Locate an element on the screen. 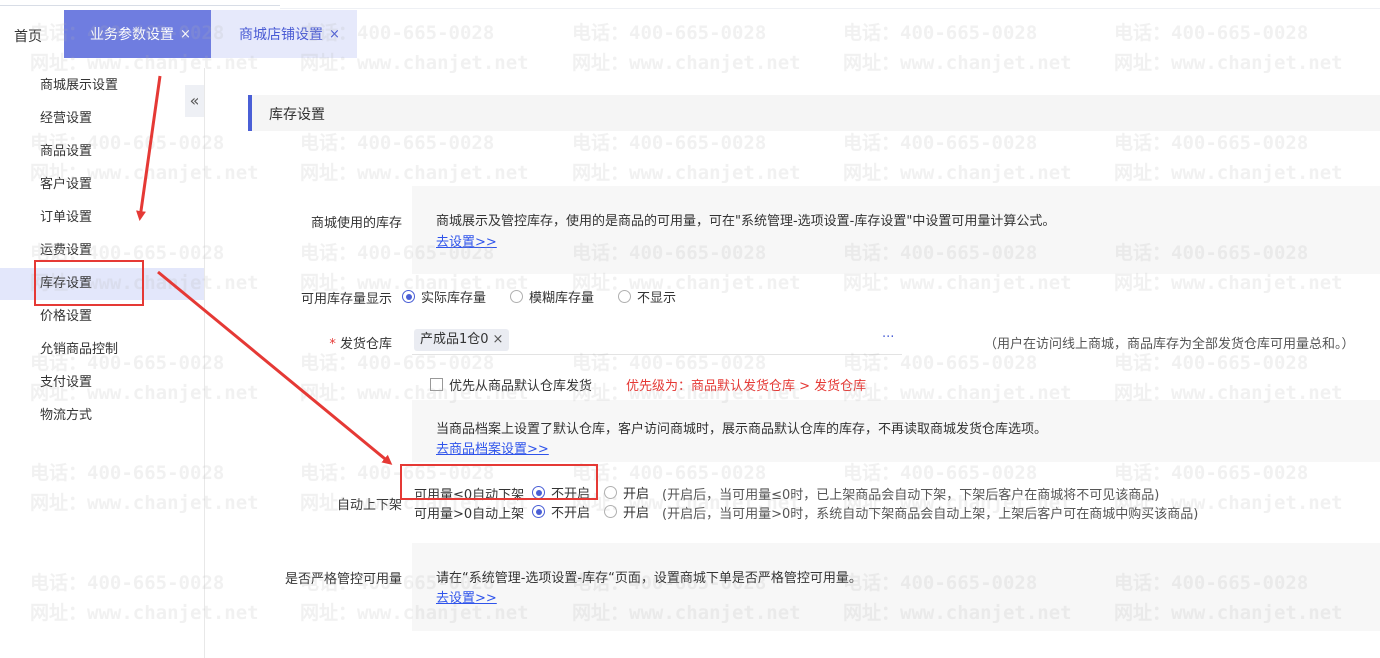  radio-hide-stock: 不显示 is located at coordinates (647, 296).